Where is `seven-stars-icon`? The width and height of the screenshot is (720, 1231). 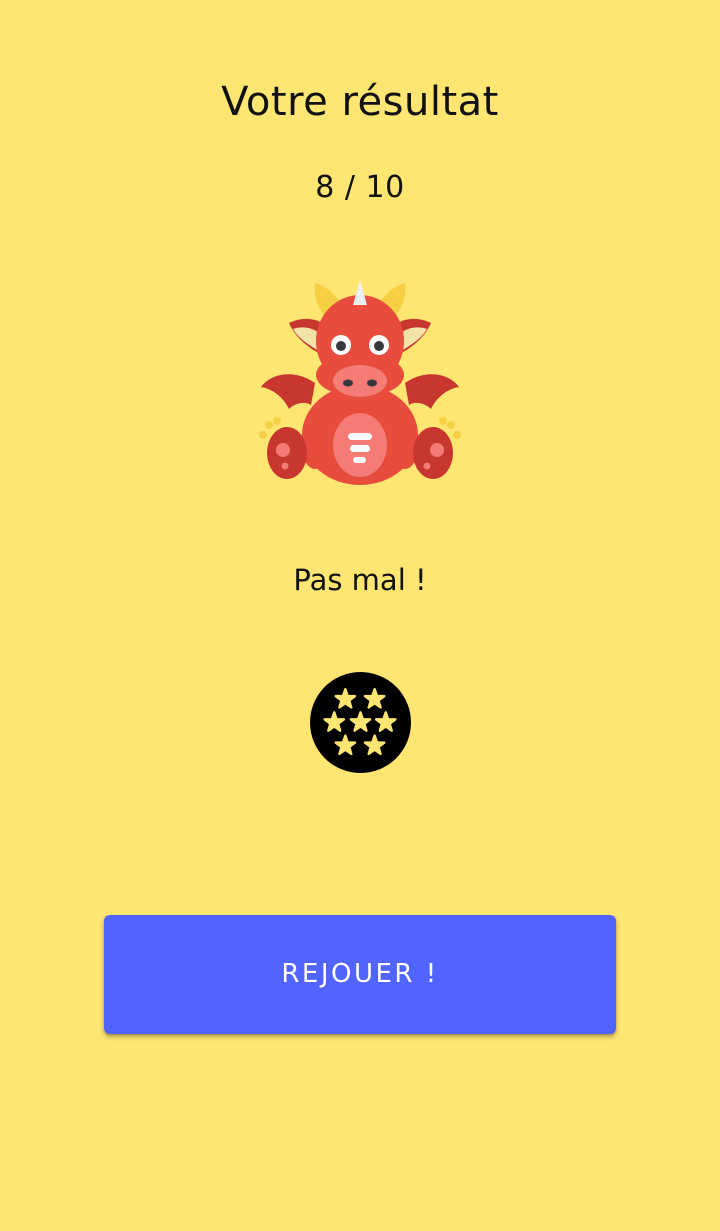
seven-stars-icon is located at coordinates (360, 722).